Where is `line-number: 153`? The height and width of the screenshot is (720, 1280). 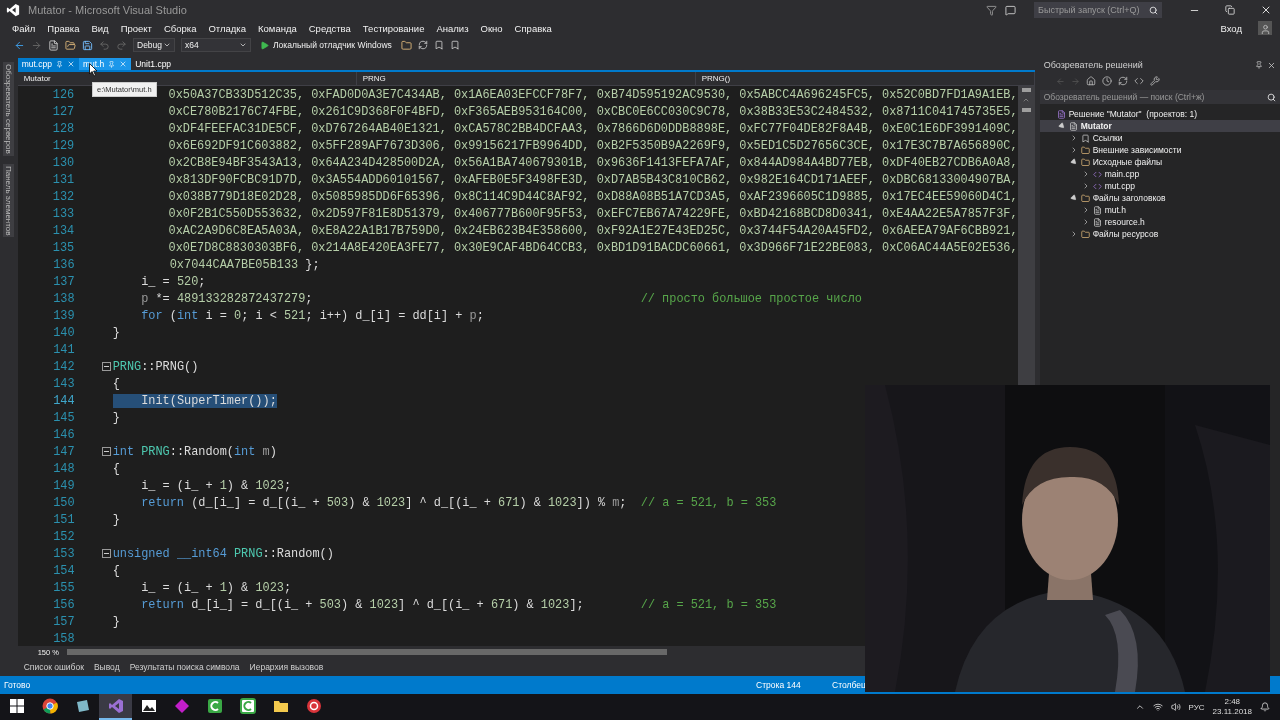
line-number: 153 is located at coordinates (63, 553).